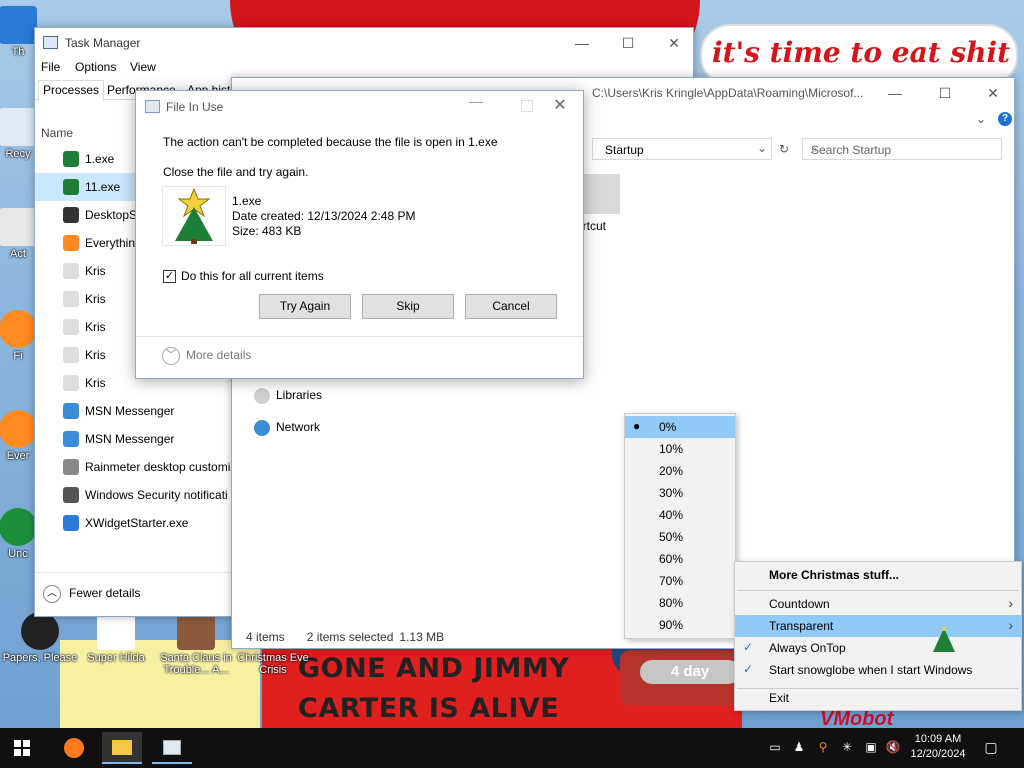 The width and height of the screenshot is (1024, 768). What do you see at coordinates (71, 467) in the screenshot?
I see `rainmeter-icon` at bounding box center [71, 467].